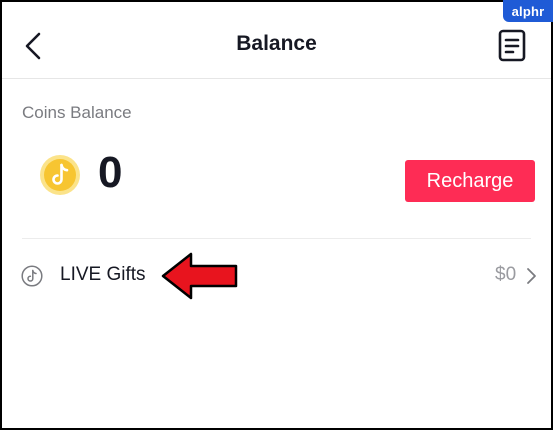 The height and width of the screenshot is (430, 553). Describe the element at coordinates (103, 274) in the screenshot. I see `live-gifts-label: LIVE Gifts` at that location.